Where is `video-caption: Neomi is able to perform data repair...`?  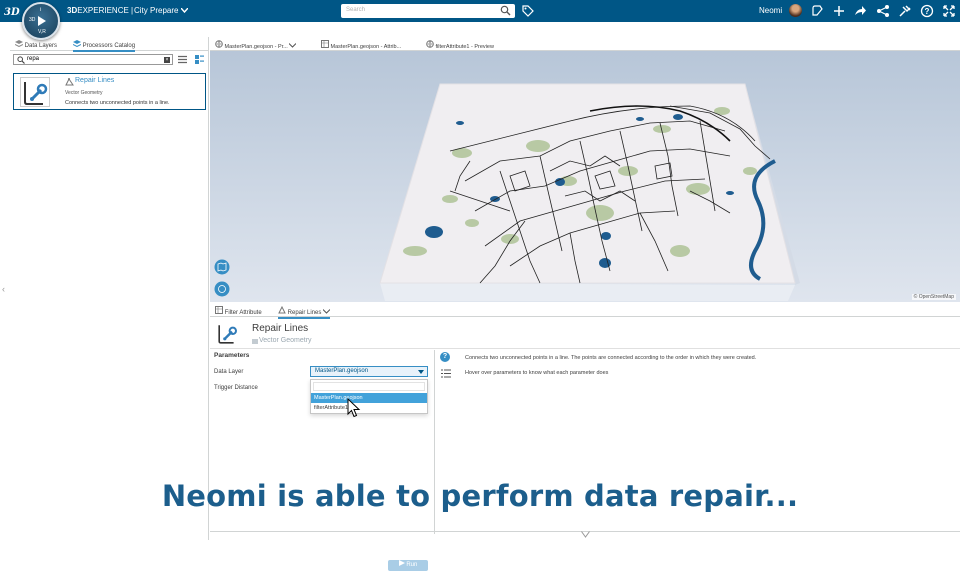 video-caption: Neomi is able to perform data repair... is located at coordinates (480, 496).